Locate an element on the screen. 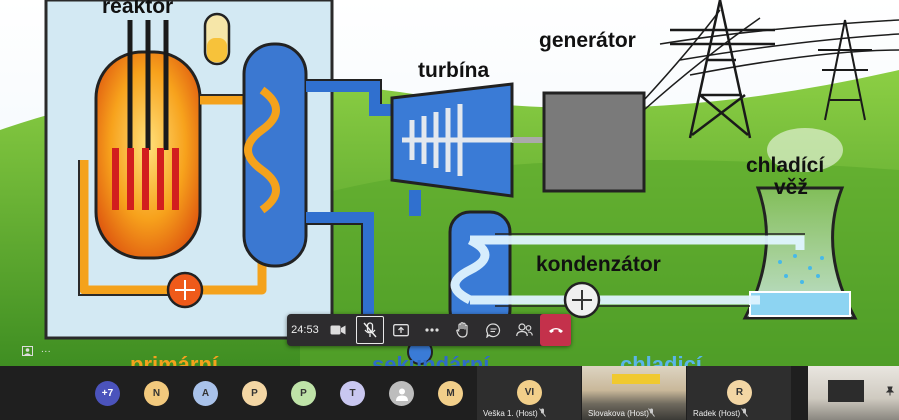  camera-icon is located at coordinates (338, 330).